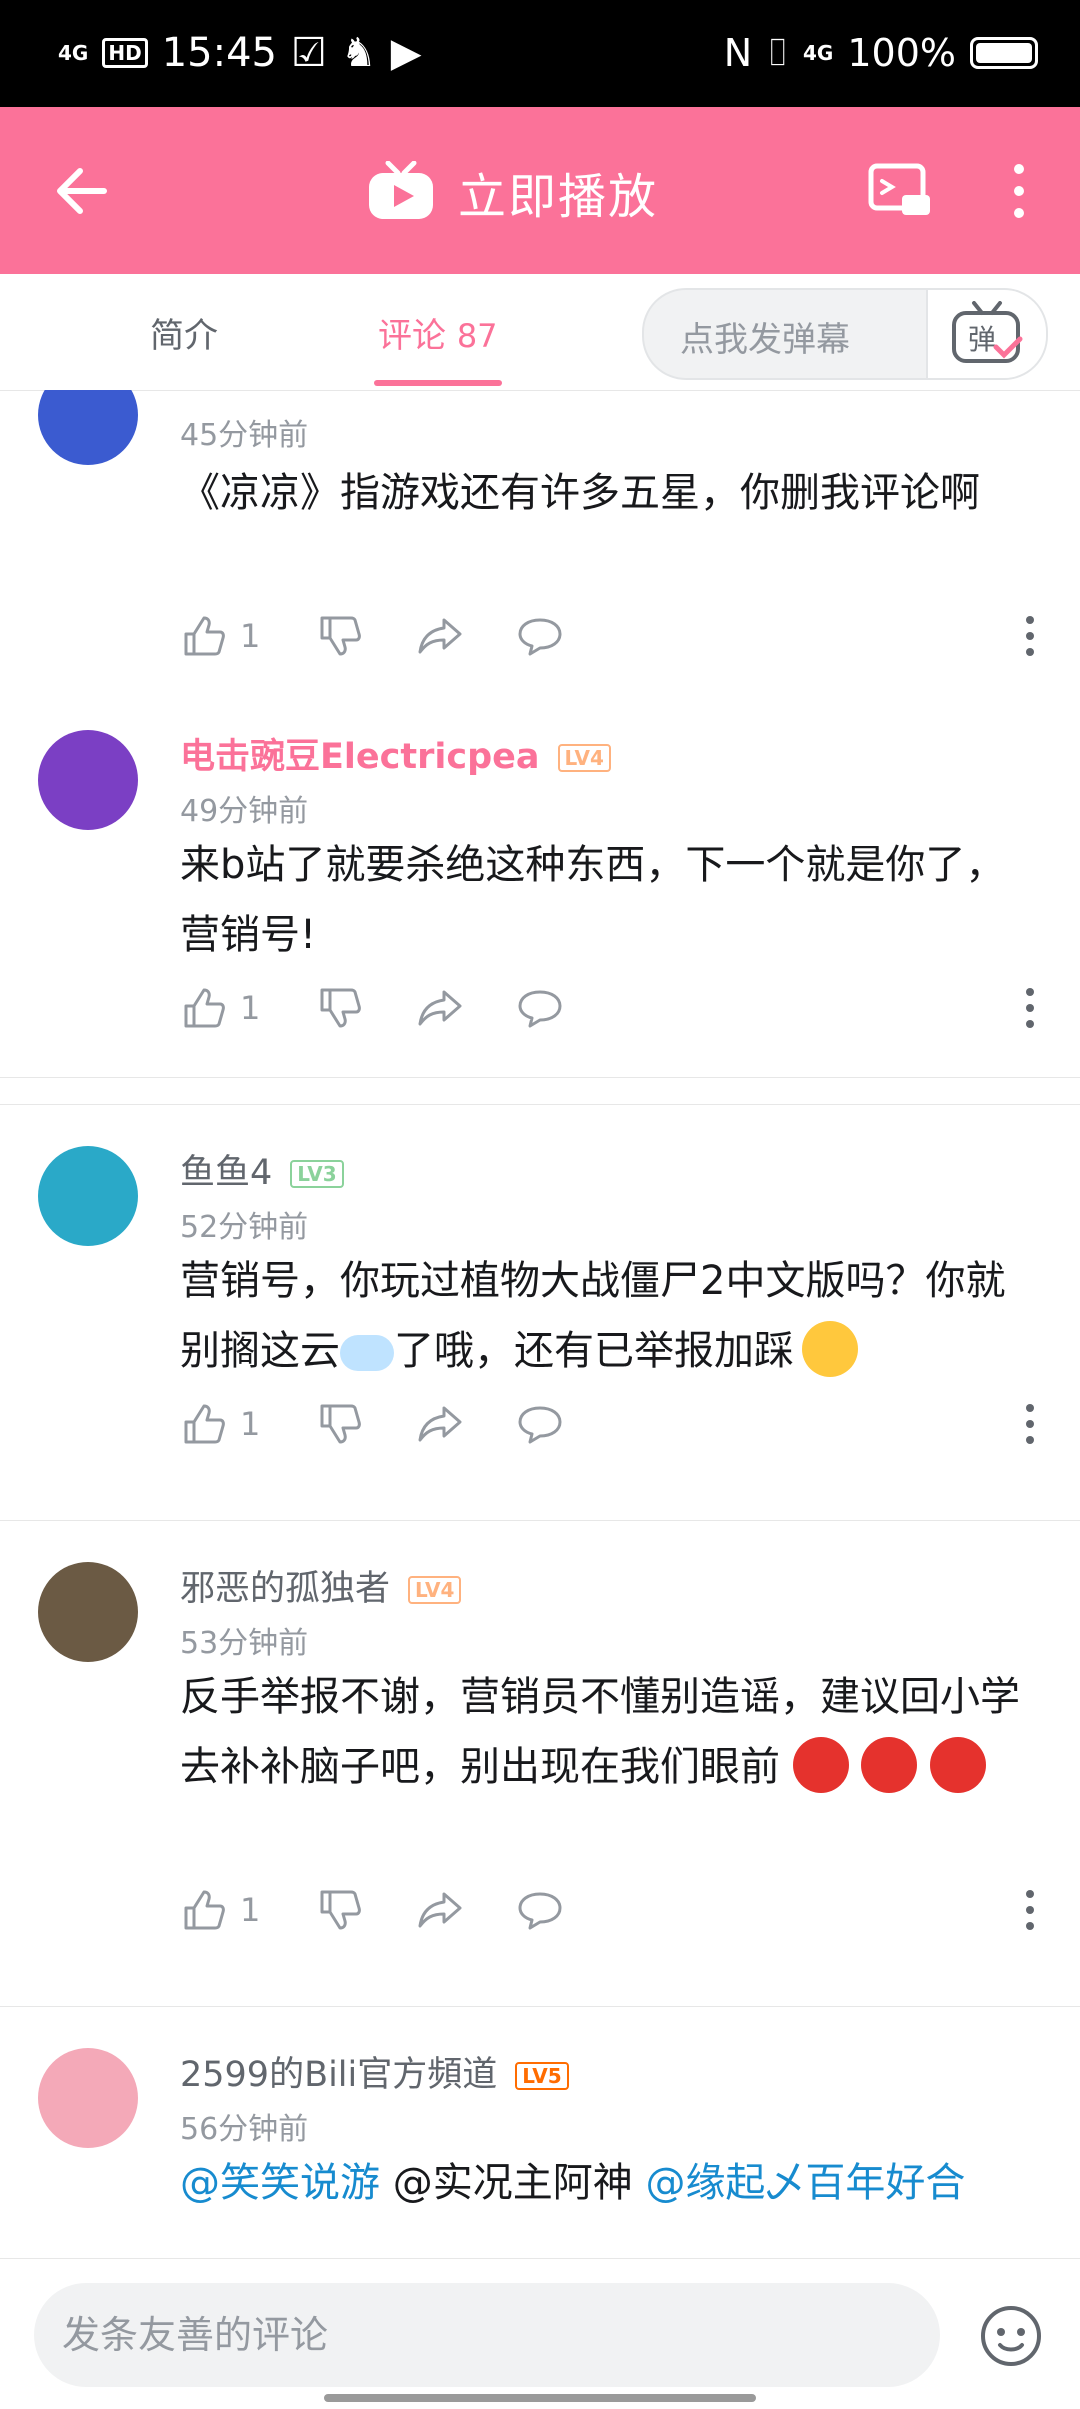 This screenshot has height=2409, width=1080. Describe the element at coordinates (401, 190) in the screenshot. I see `tv-play-icon` at that location.